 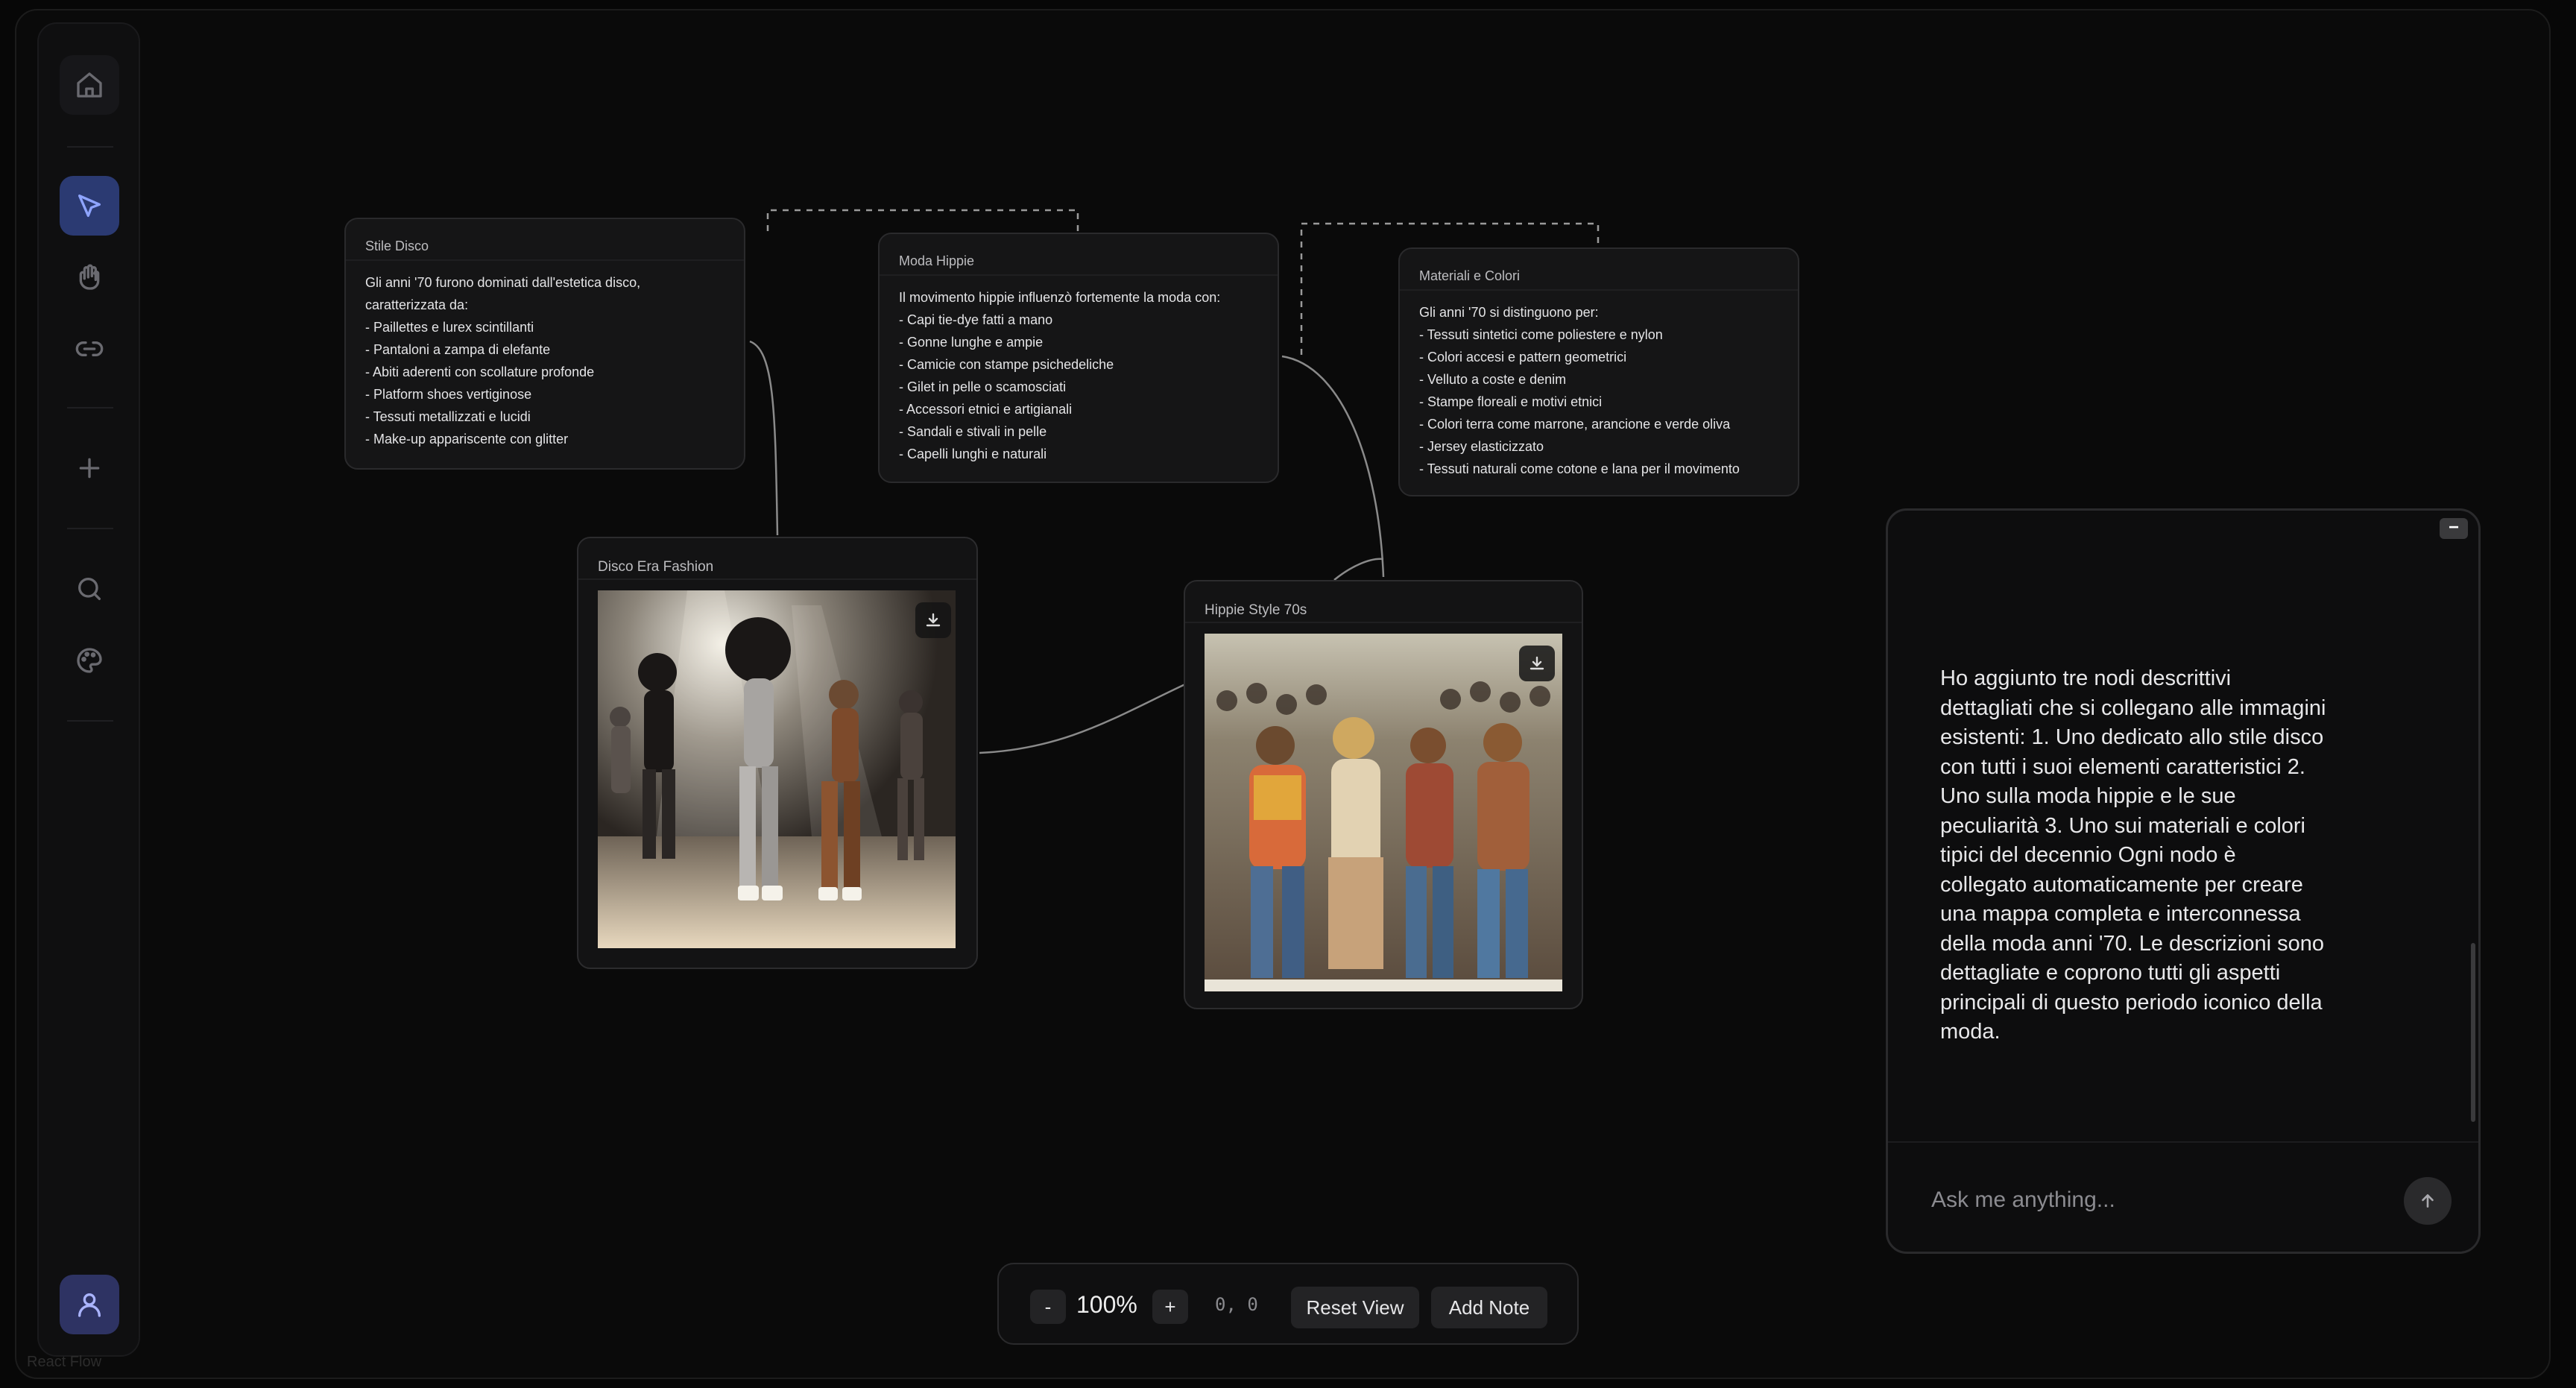 I want to click on user-profile-button, so click(x=89, y=1304).